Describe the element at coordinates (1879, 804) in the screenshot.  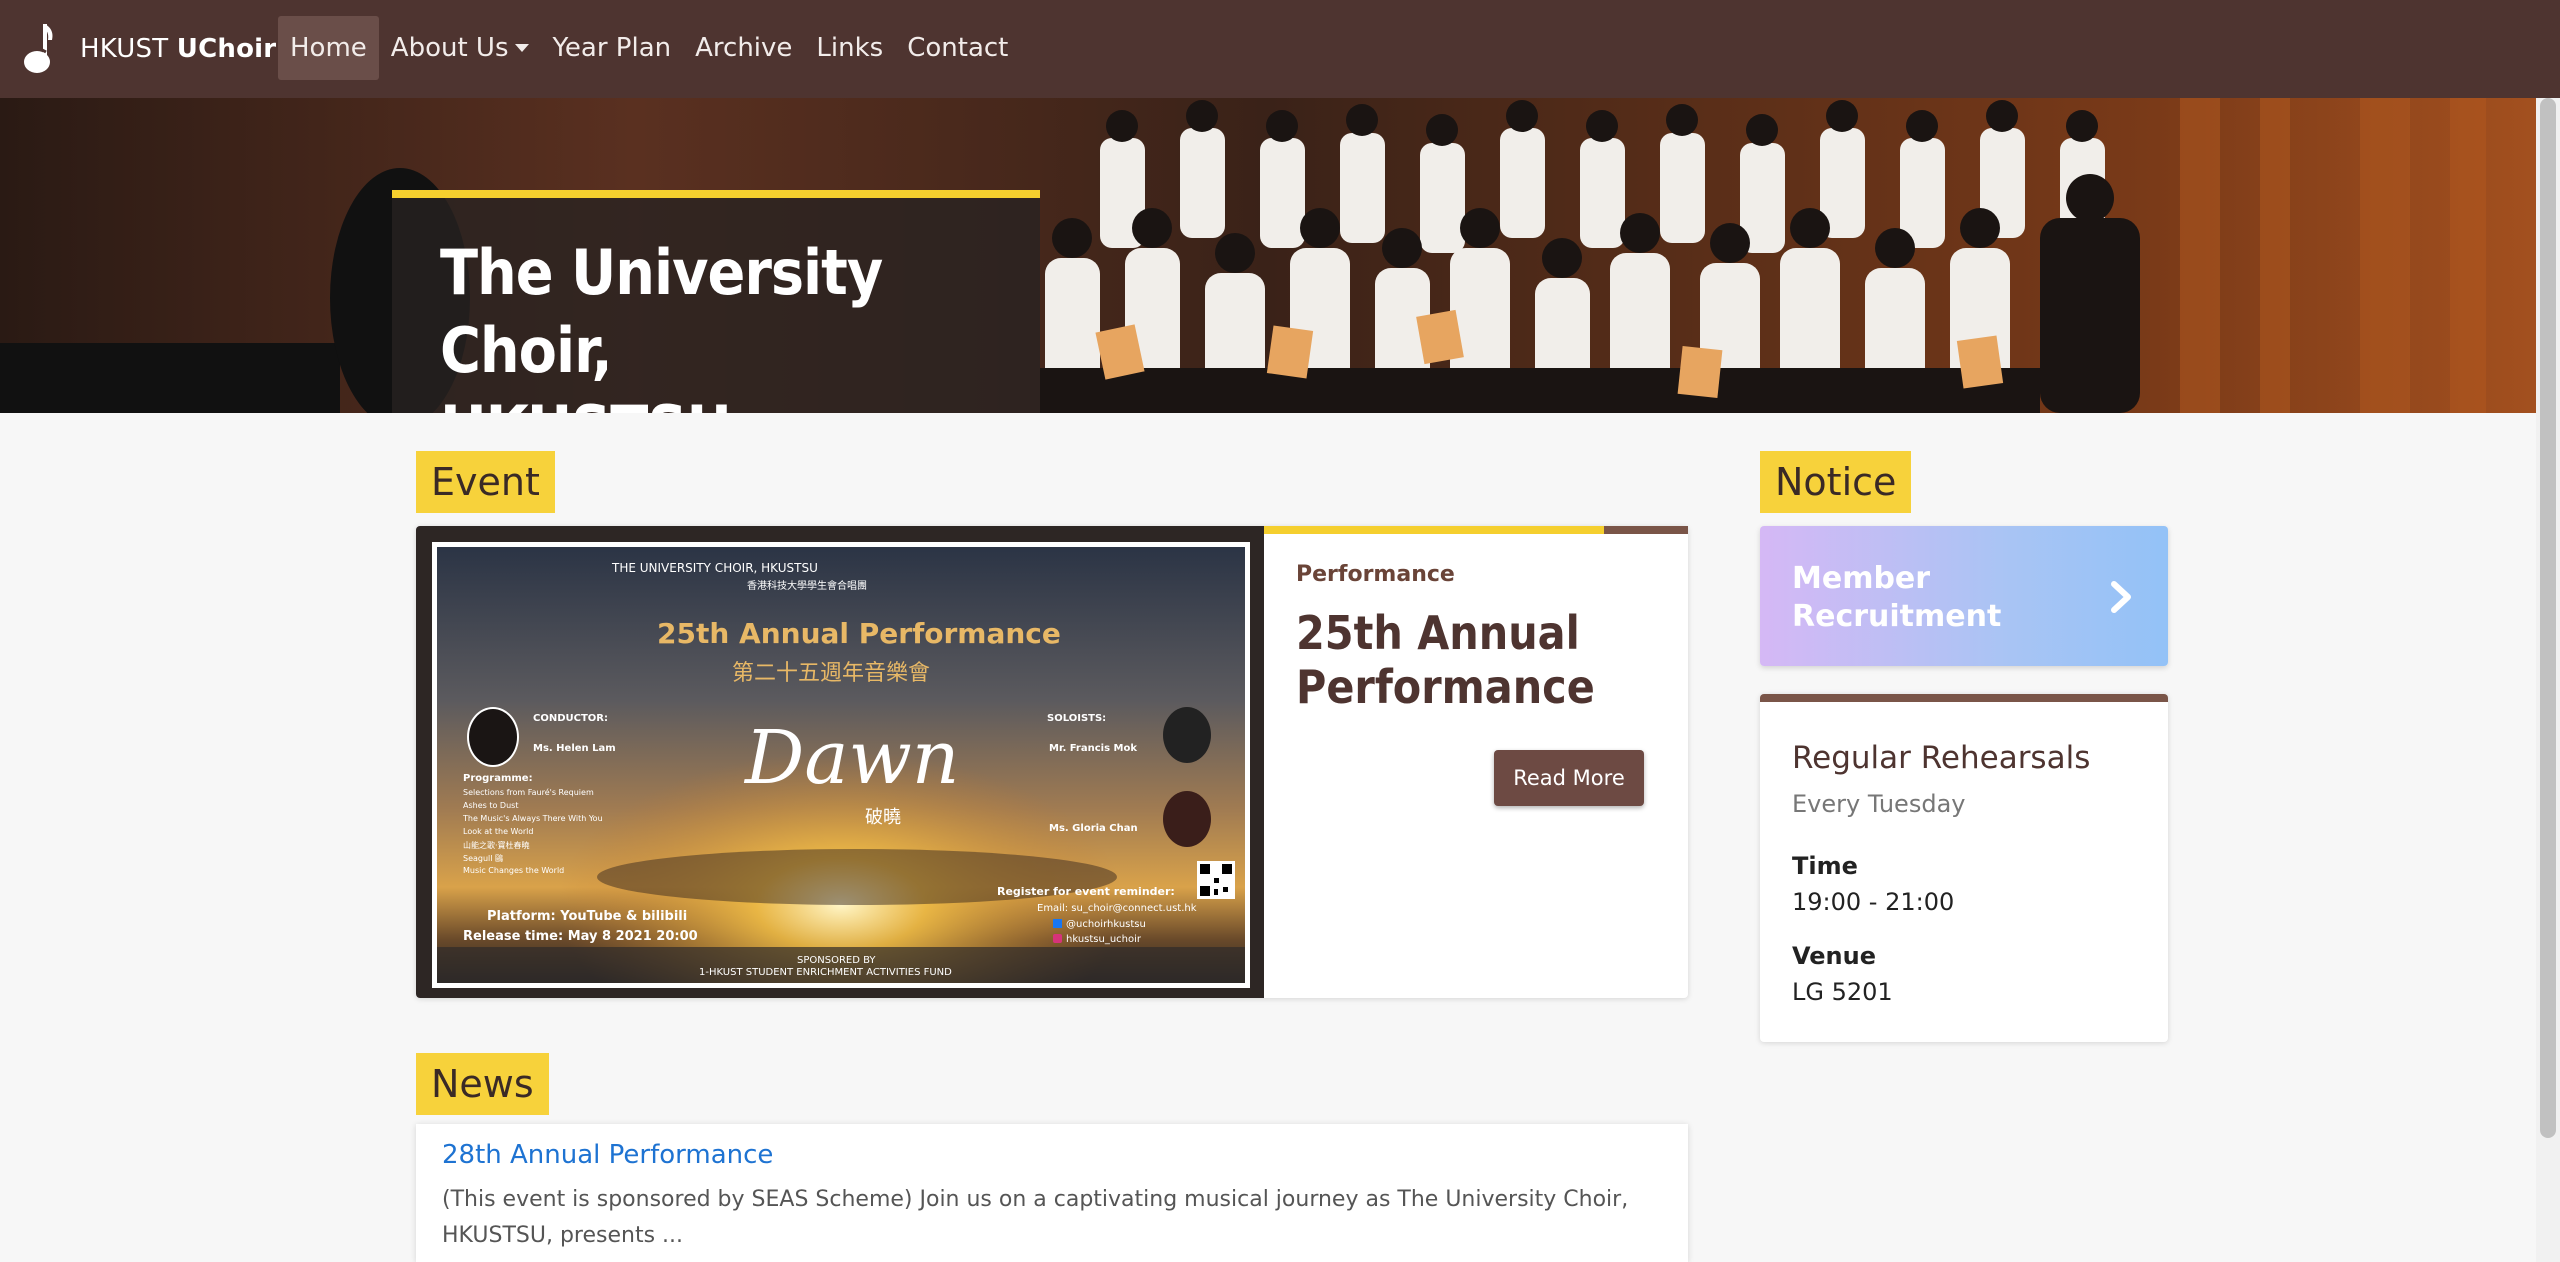
I see `rehearsal-day: Every Tuesday` at that location.